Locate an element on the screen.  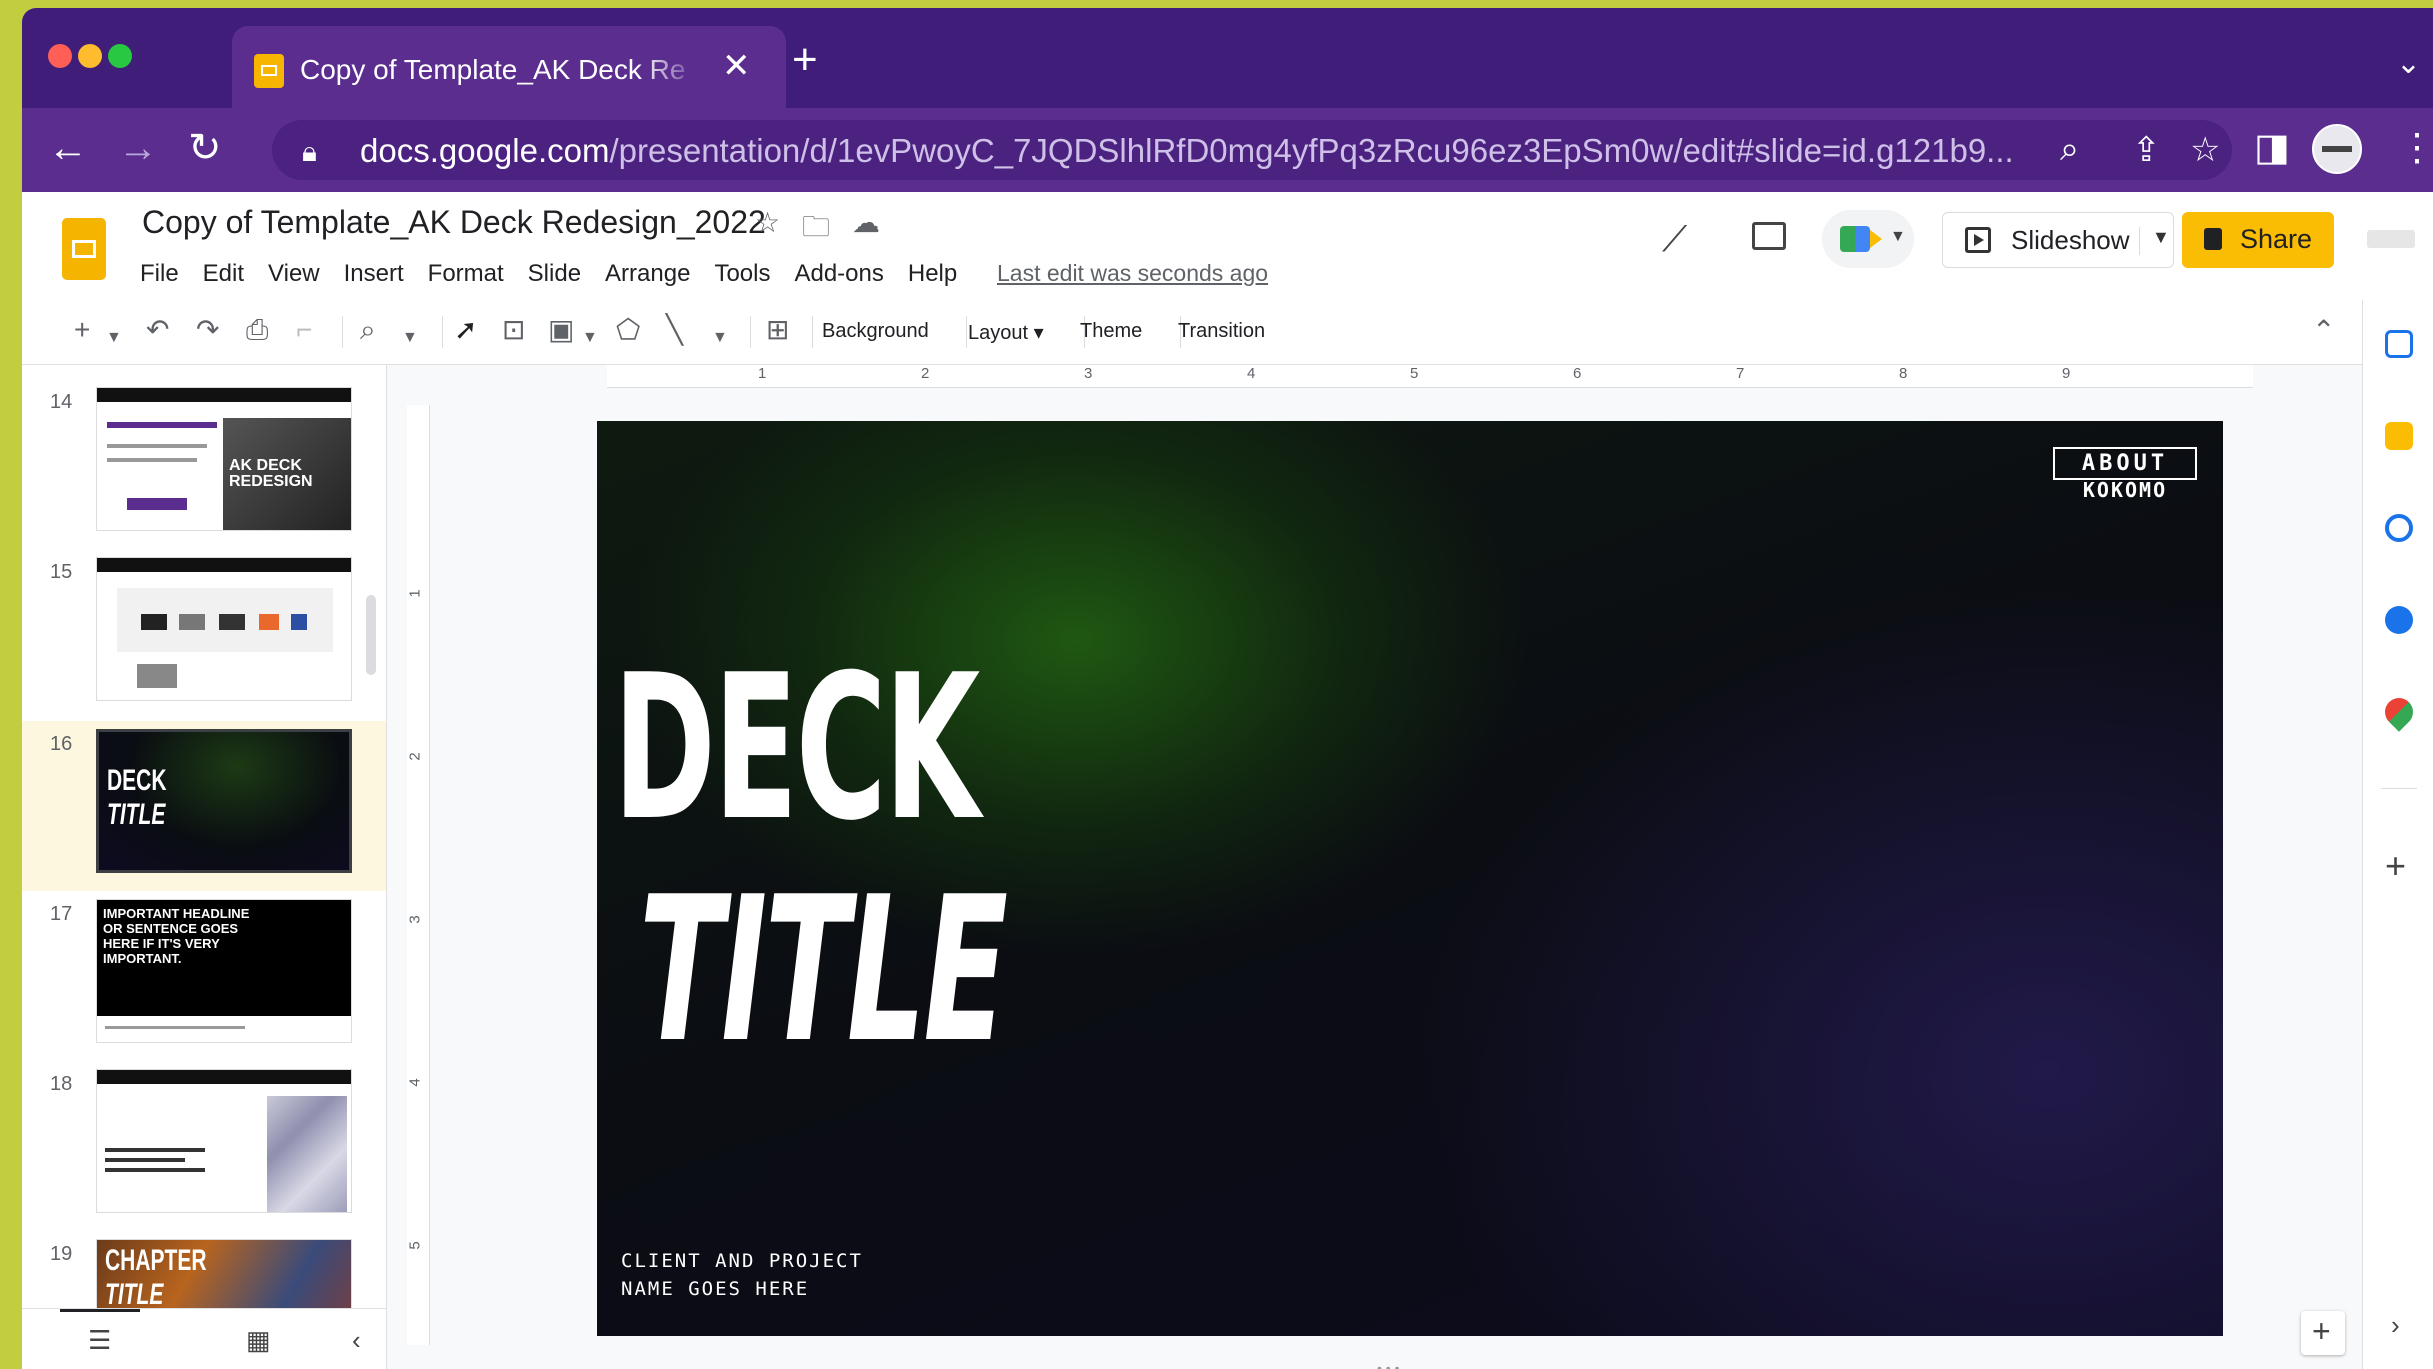
ruler-mark: 9 is located at coordinates (2066, 373).